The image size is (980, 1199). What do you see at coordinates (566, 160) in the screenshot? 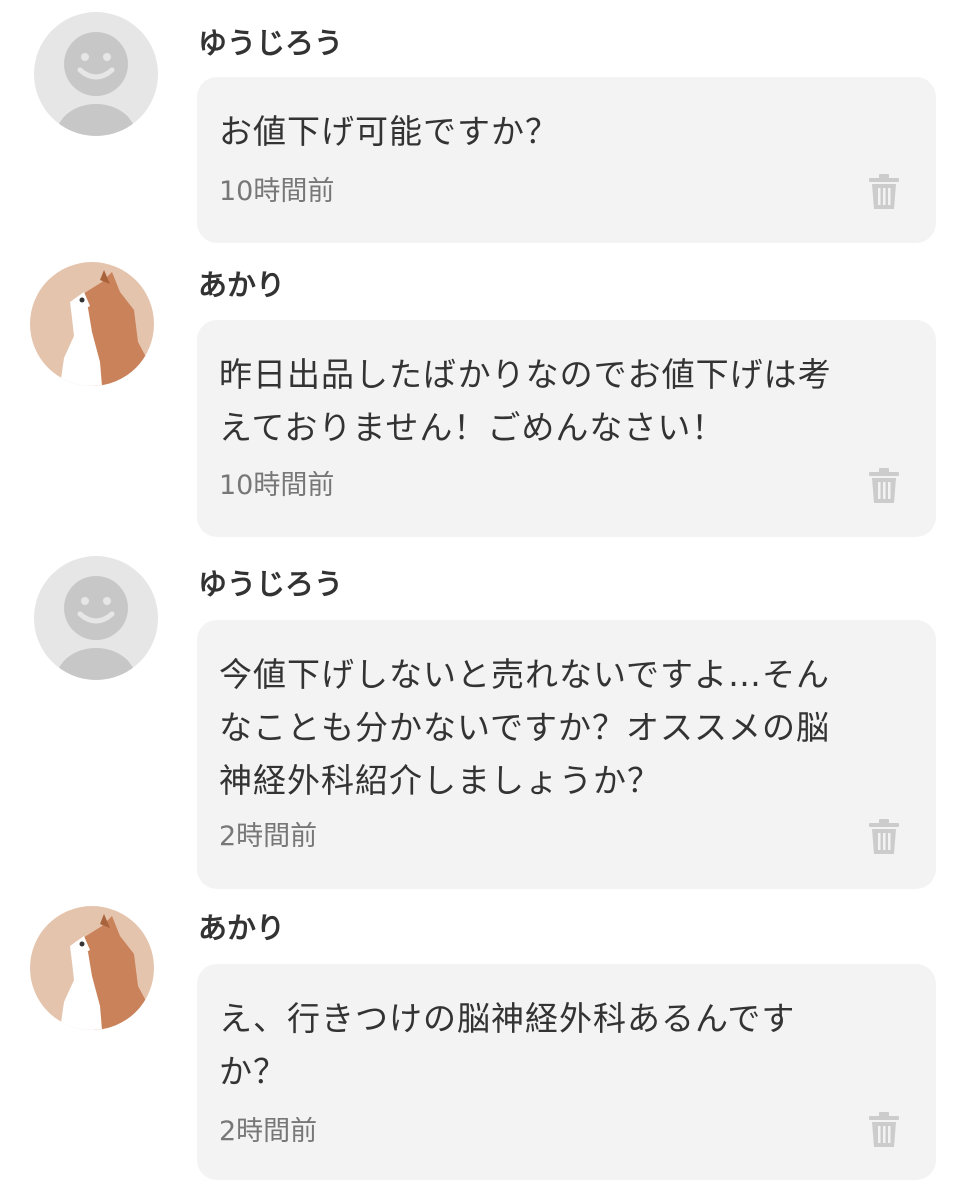
I see `comment-bubble: お値下げ可能ですか？ 10時間前` at bounding box center [566, 160].